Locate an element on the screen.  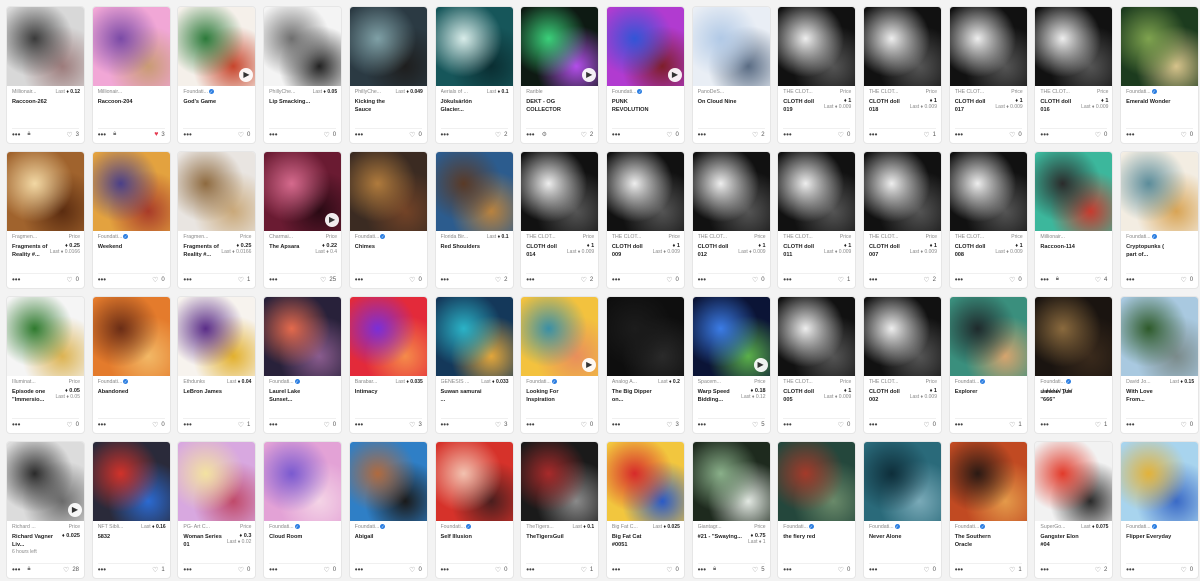
artwork-title: Intimacy is located at coordinates (366, 393).